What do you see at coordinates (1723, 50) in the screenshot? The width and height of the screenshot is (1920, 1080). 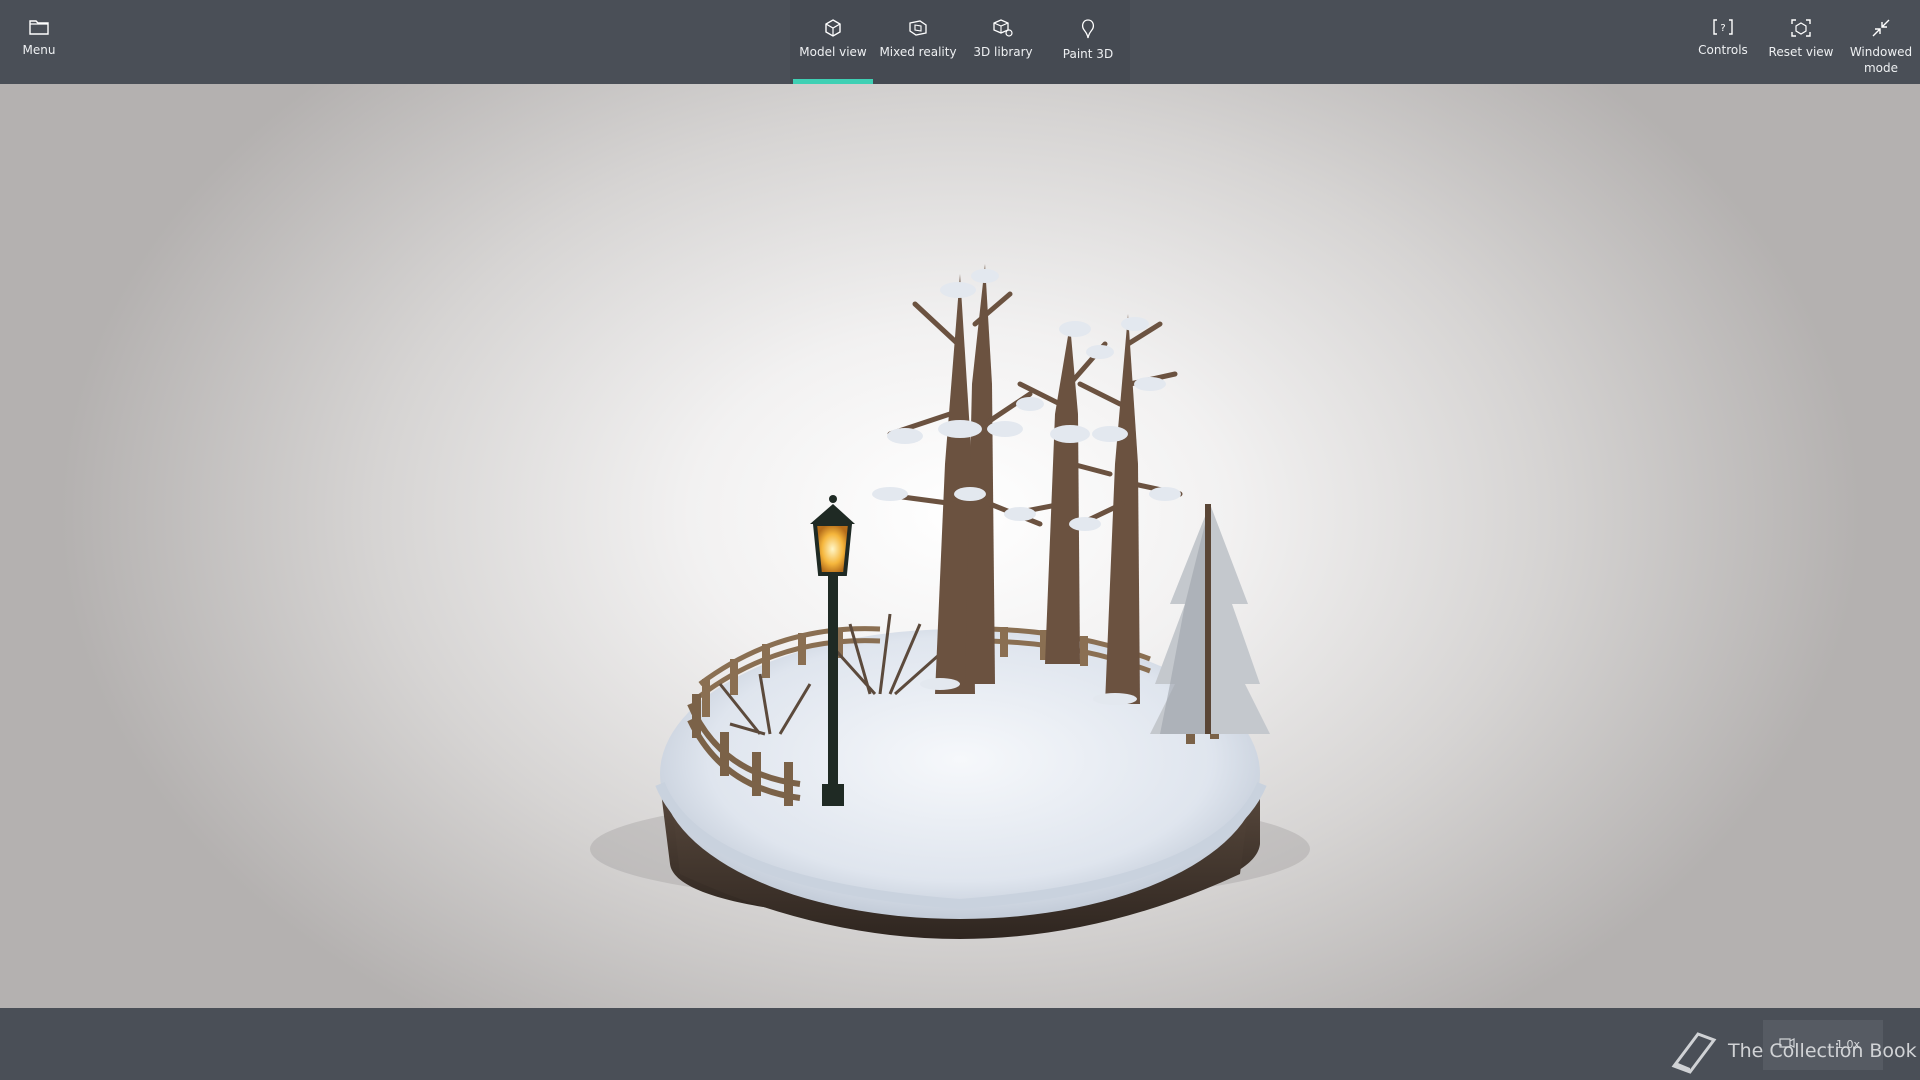 I see `controls-label: Controls` at bounding box center [1723, 50].